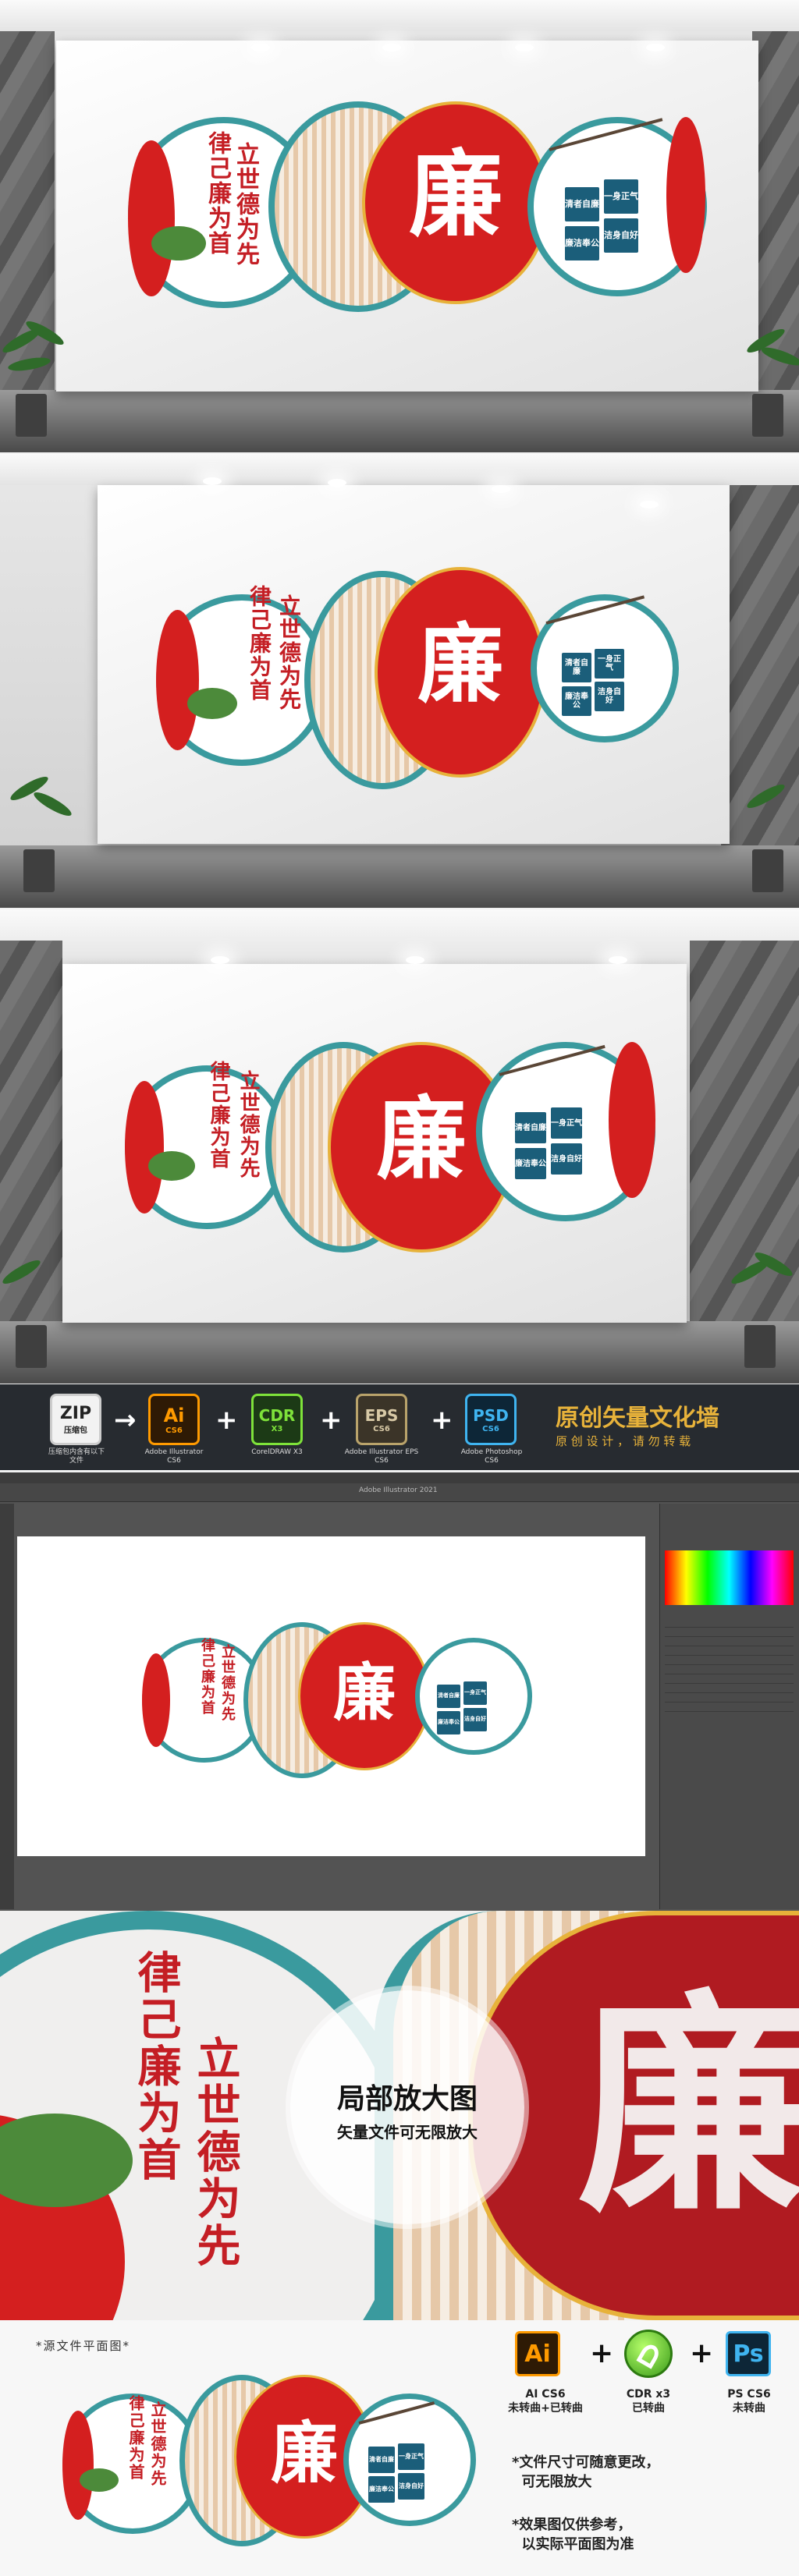  I want to click on layers-panel, so click(729, 1706).